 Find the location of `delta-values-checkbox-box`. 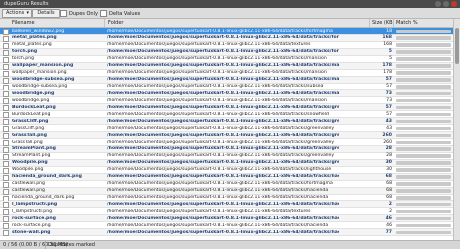

delta-values-checkbox-box is located at coordinates (103, 13).